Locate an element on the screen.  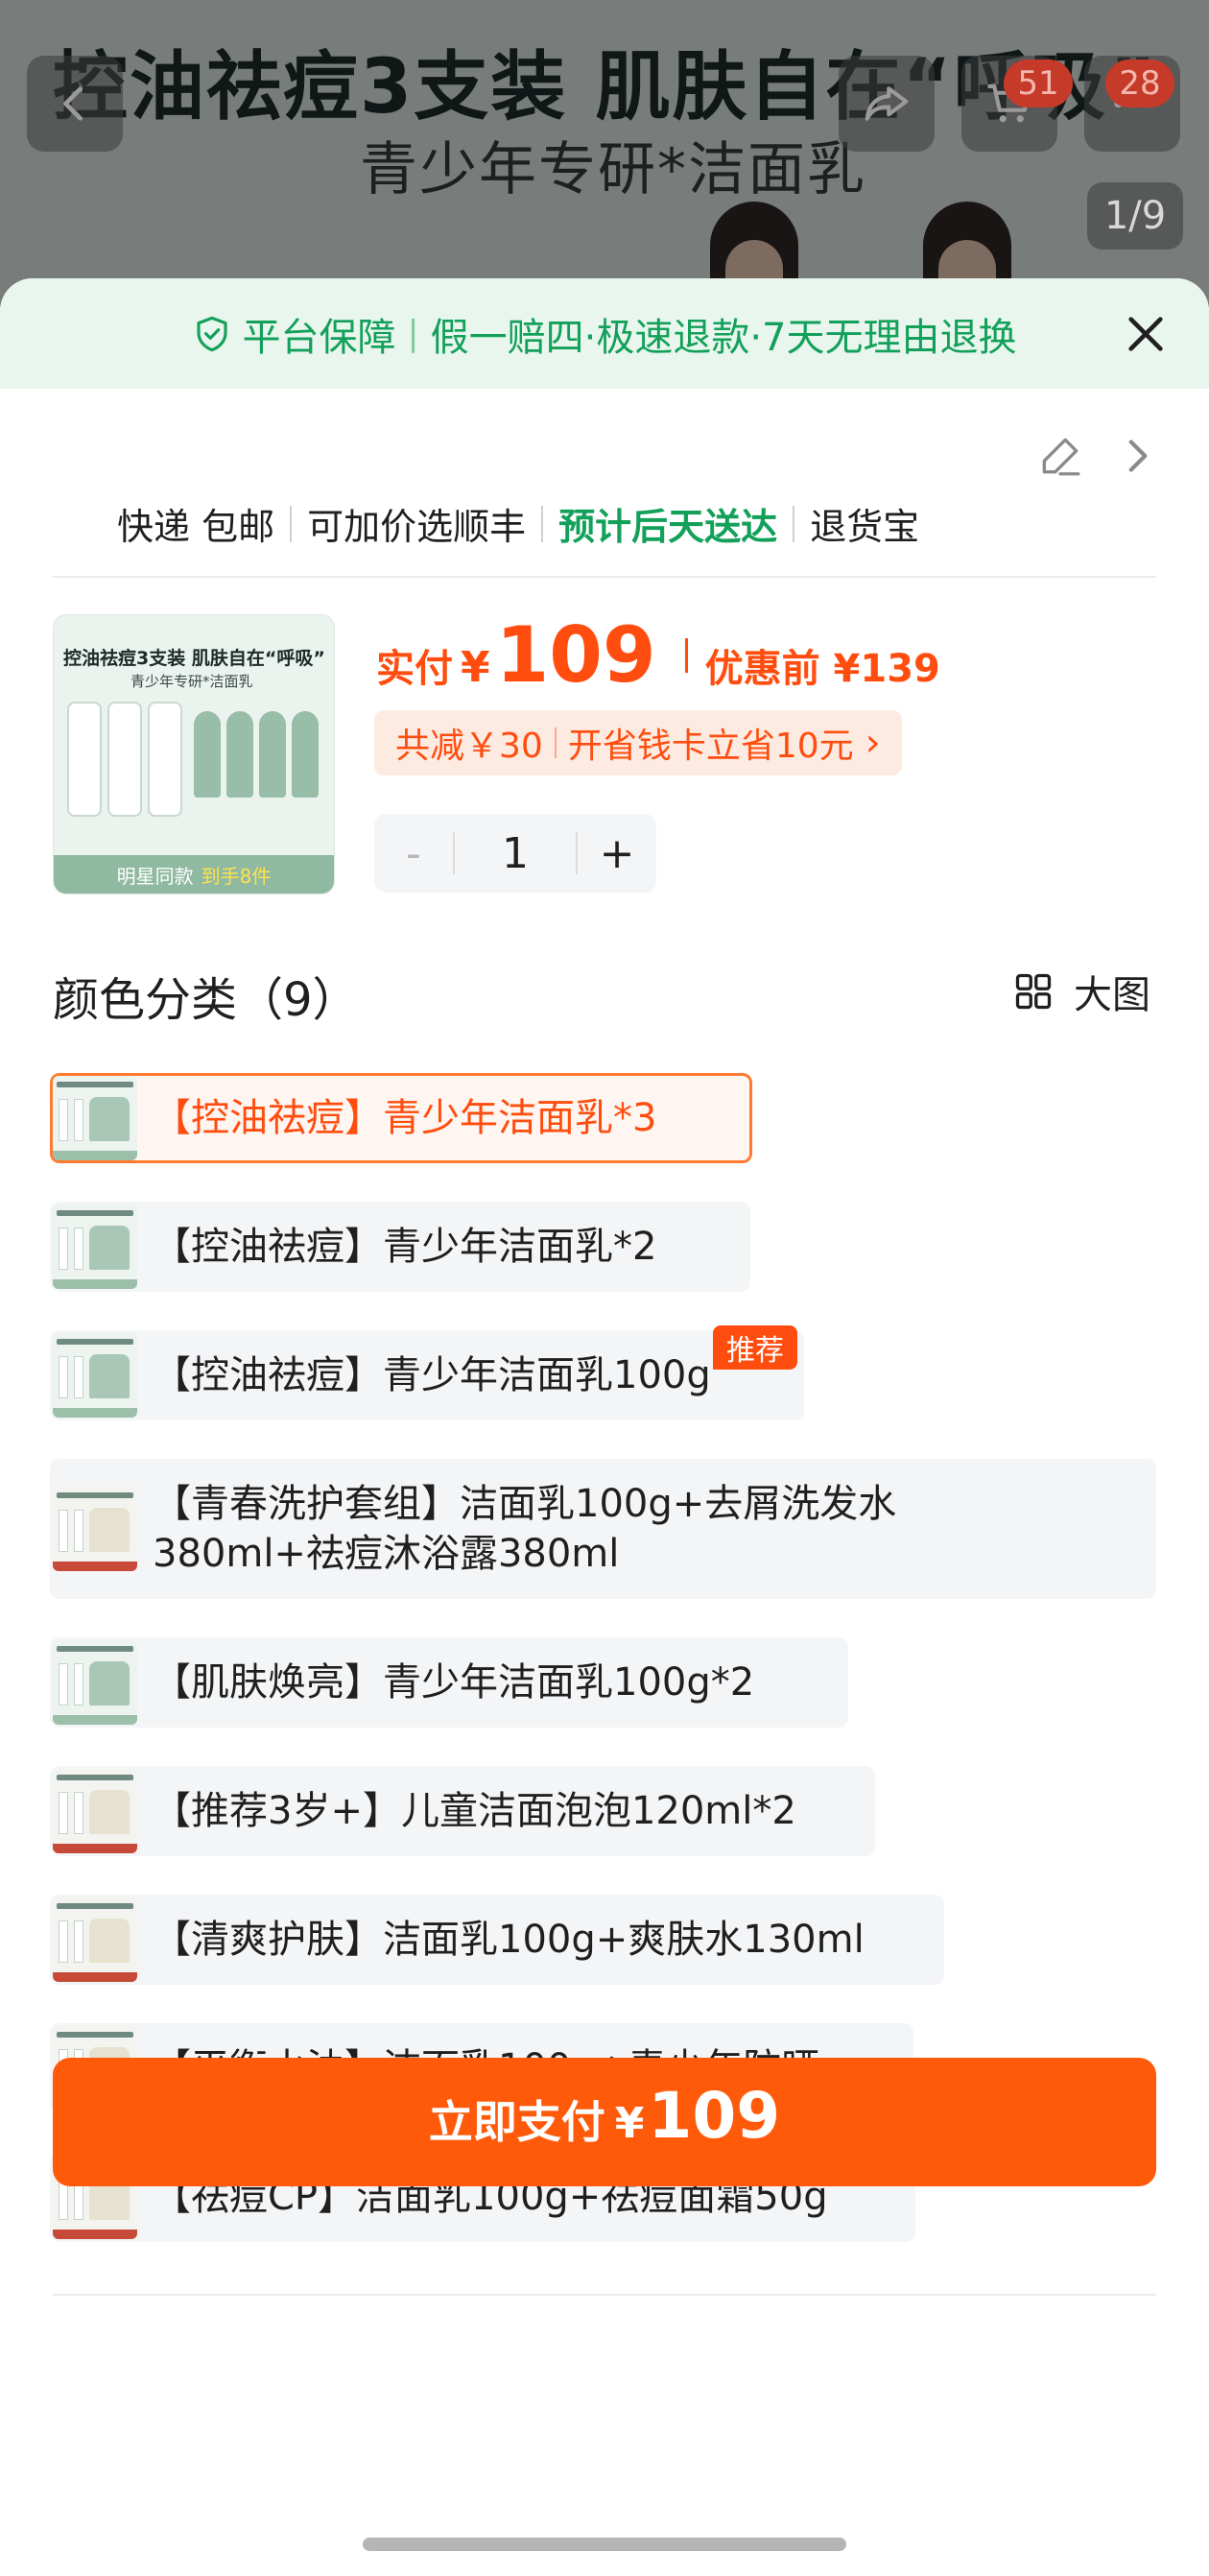
variant-option: 【清爽护肤】洁面乳100g+爽肤水130ml is located at coordinates (497, 1940).